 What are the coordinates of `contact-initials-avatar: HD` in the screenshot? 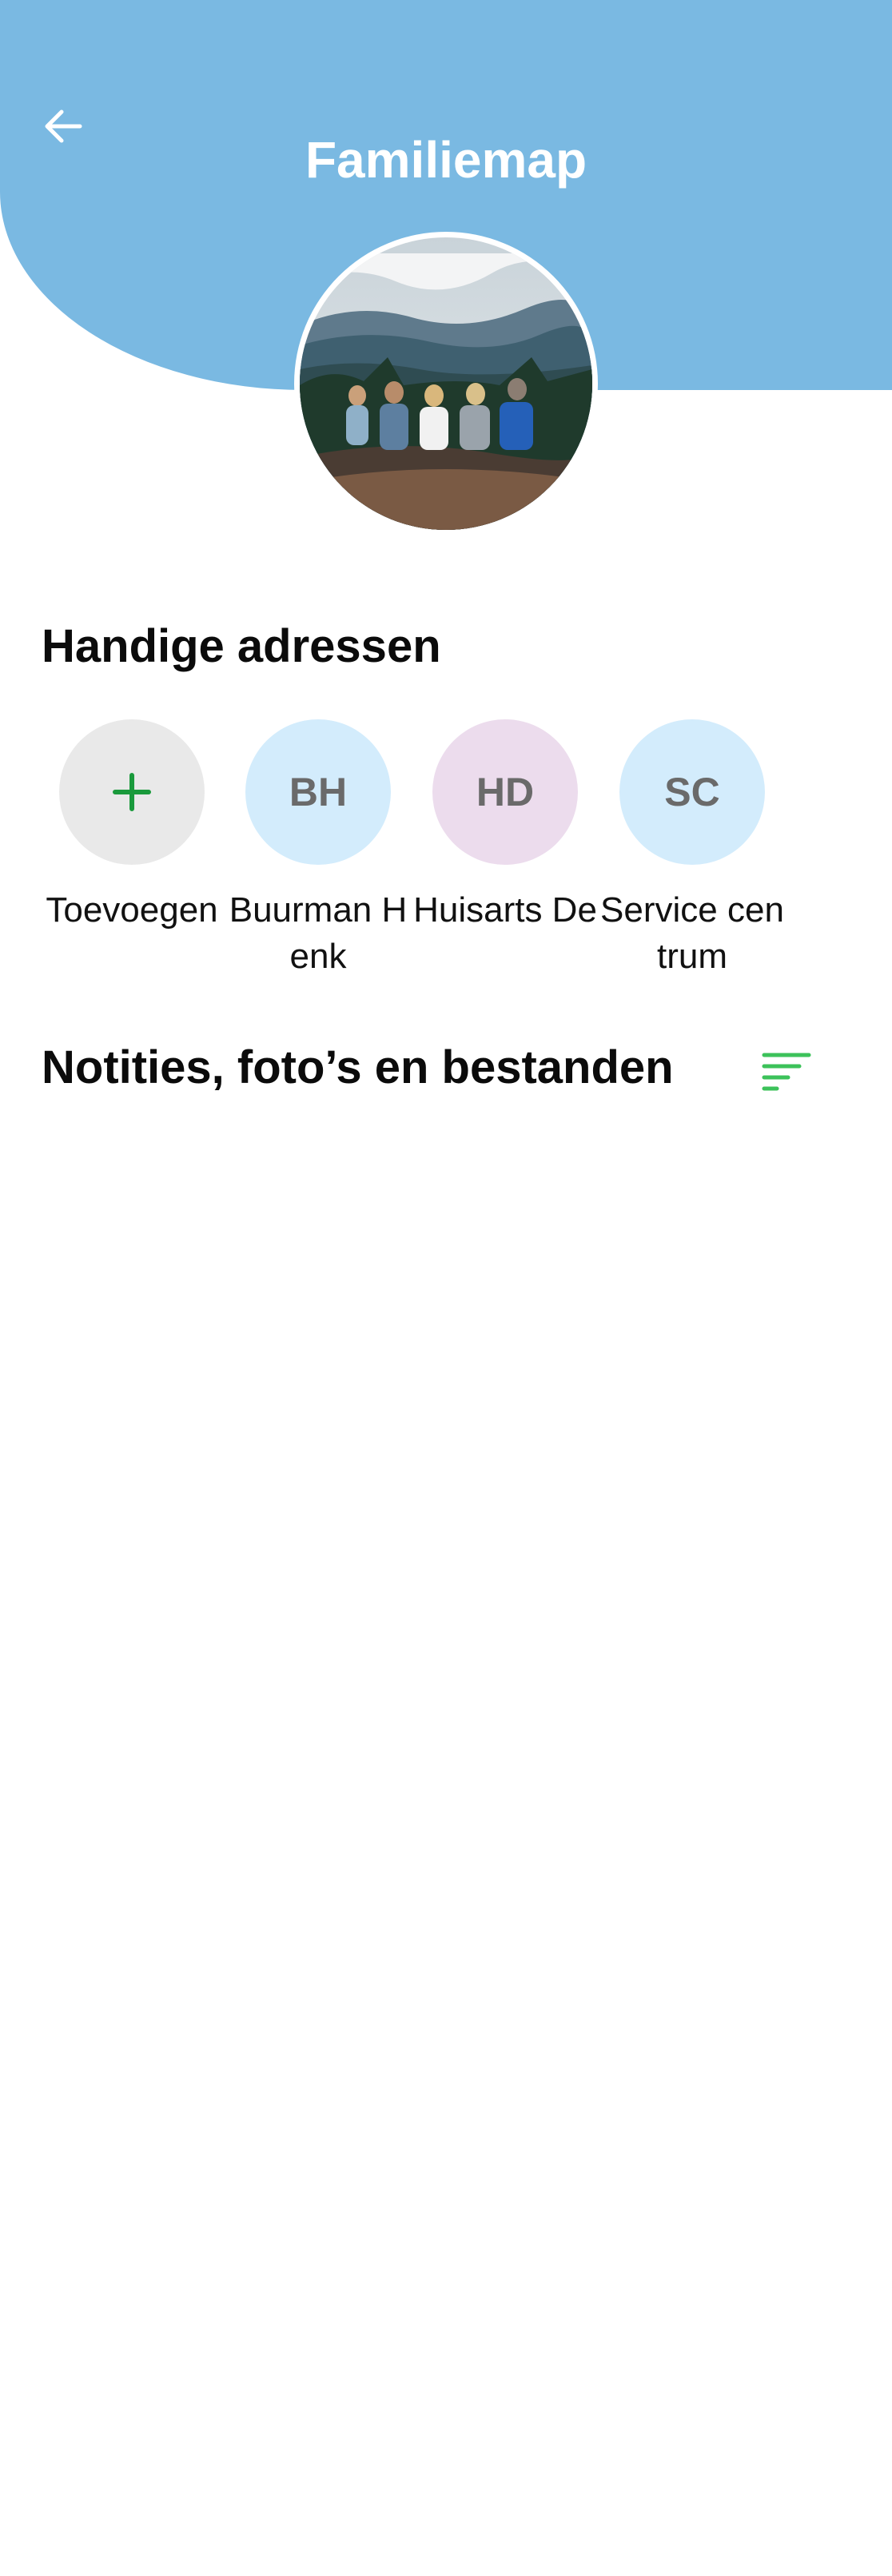 It's located at (505, 792).